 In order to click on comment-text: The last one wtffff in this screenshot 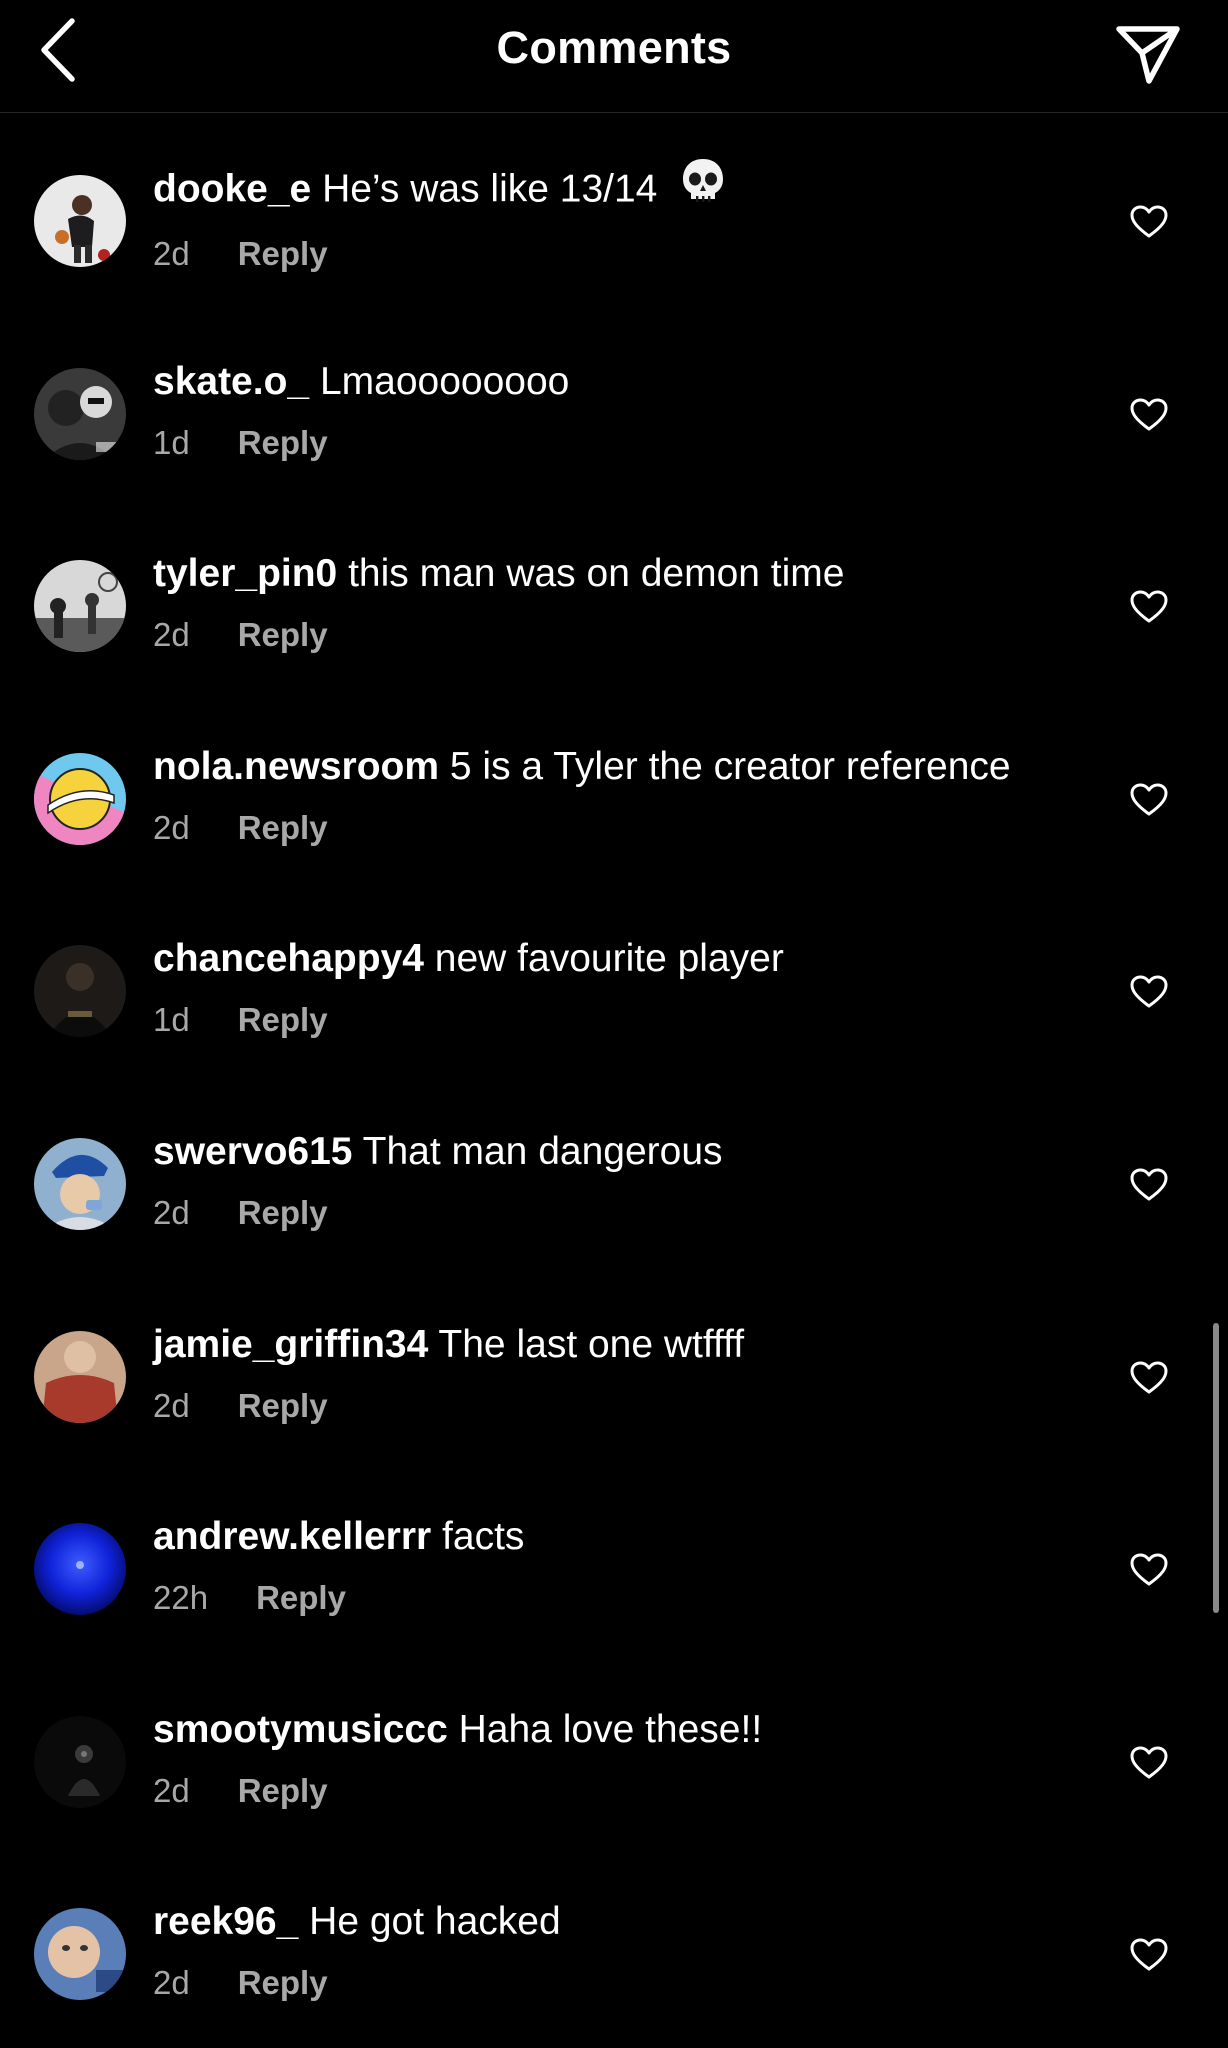, I will do `click(591, 1344)`.